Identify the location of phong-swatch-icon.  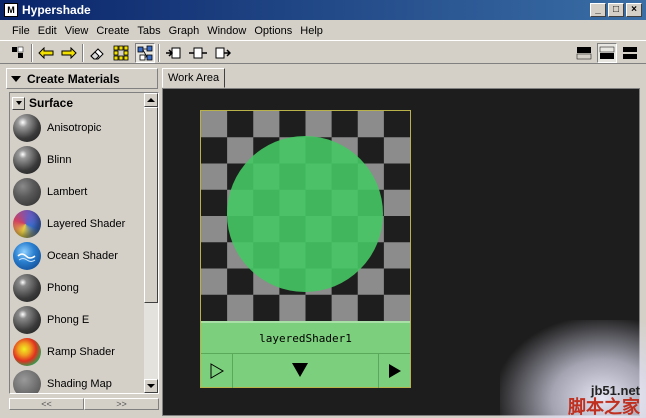
(27, 288).